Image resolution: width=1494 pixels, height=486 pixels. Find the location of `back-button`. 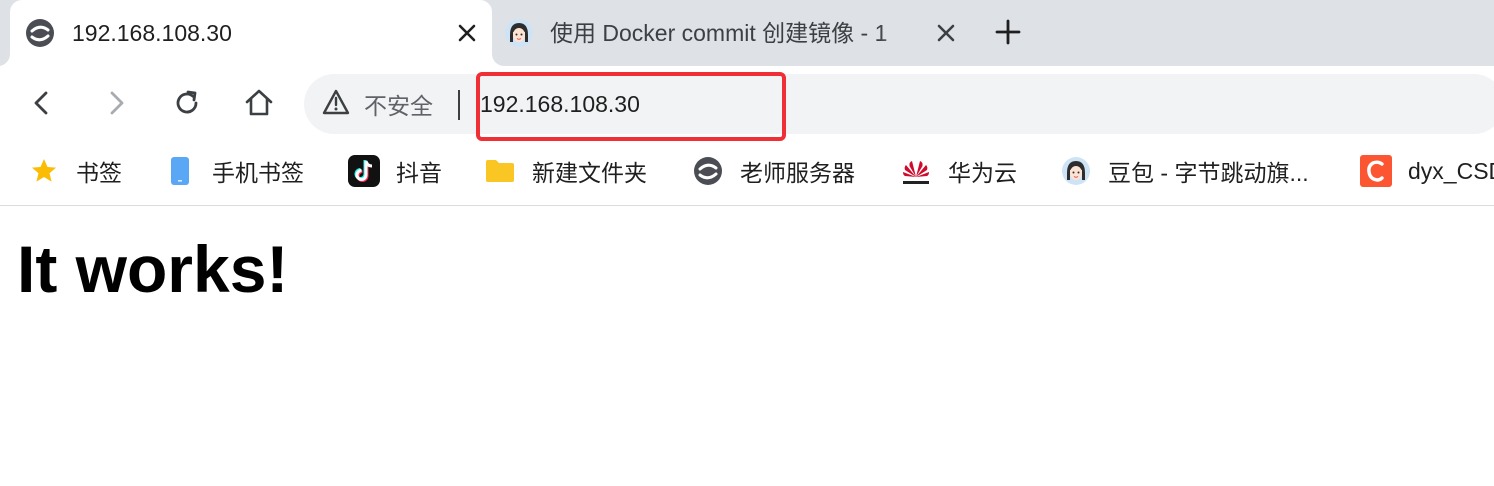

back-button is located at coordinates (42, 105).